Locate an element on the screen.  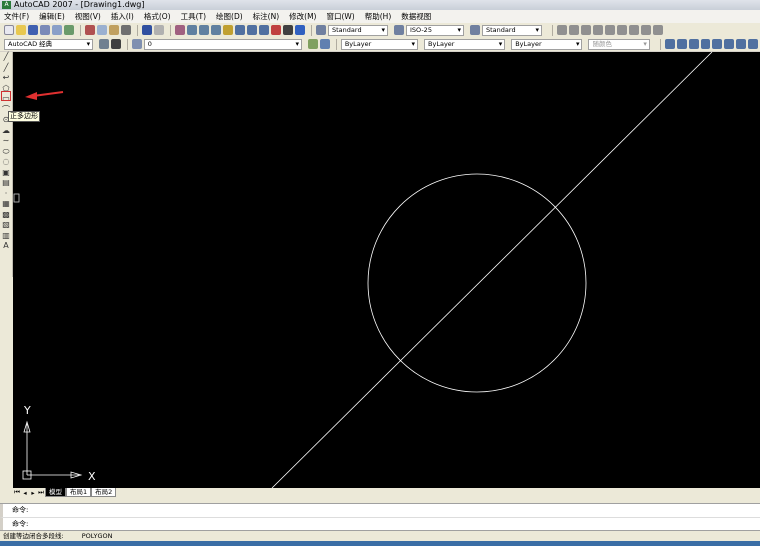
paste-icon is located at coordinates (114, 30).